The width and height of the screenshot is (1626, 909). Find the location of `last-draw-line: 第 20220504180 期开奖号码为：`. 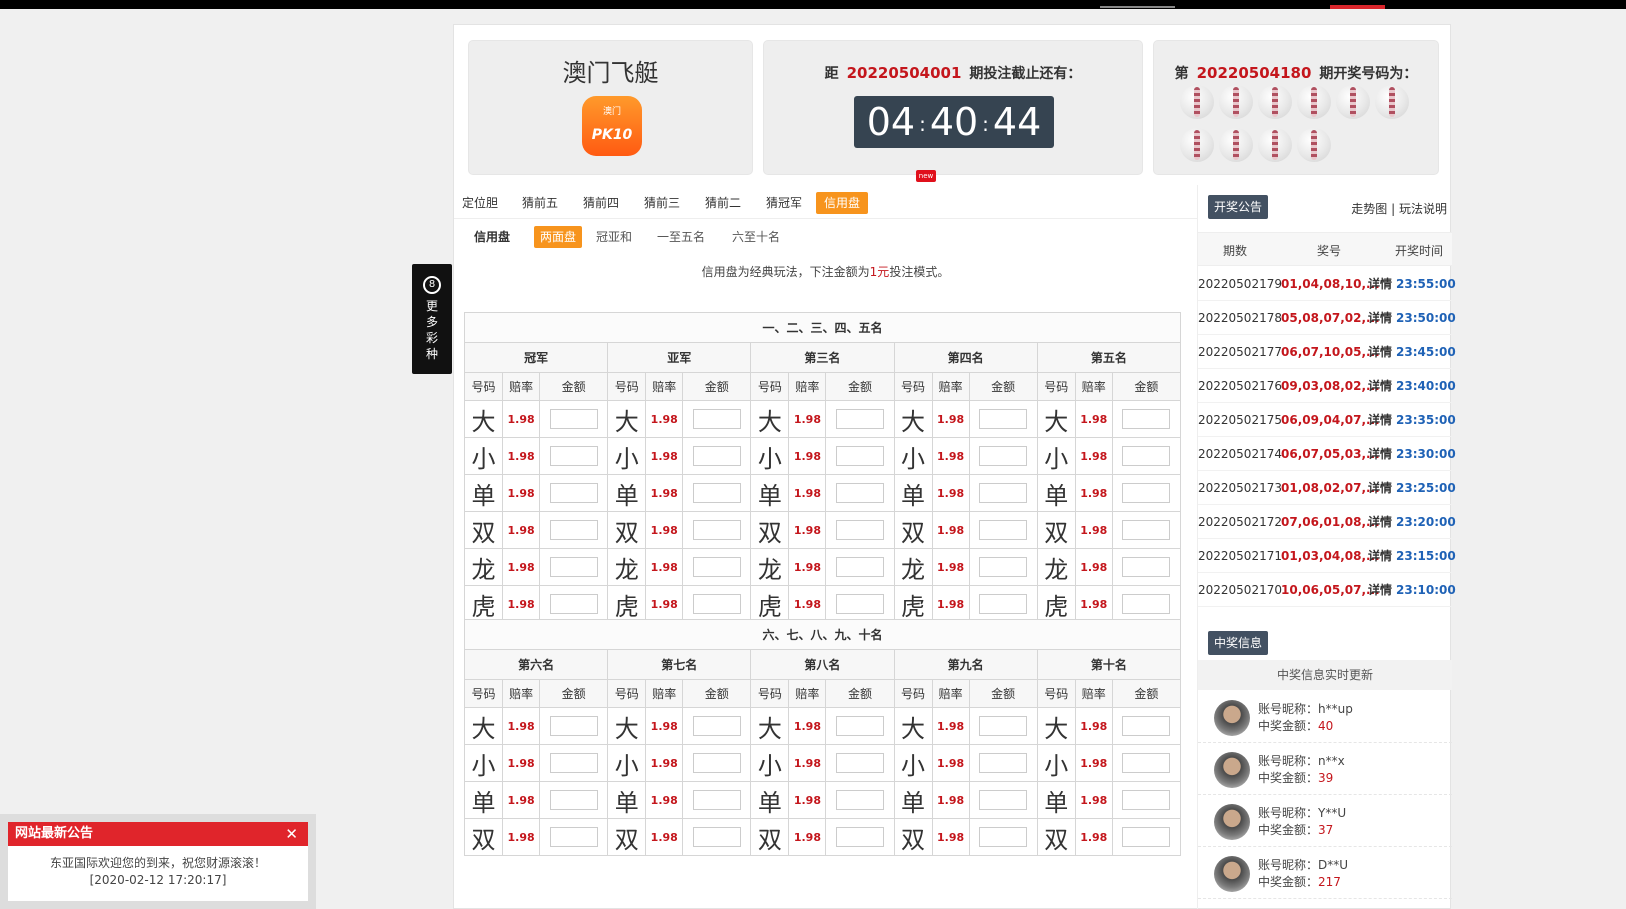

last-draw-line: 第 20220504180 期开奖号码为： is located at coordinates (1296, 73).